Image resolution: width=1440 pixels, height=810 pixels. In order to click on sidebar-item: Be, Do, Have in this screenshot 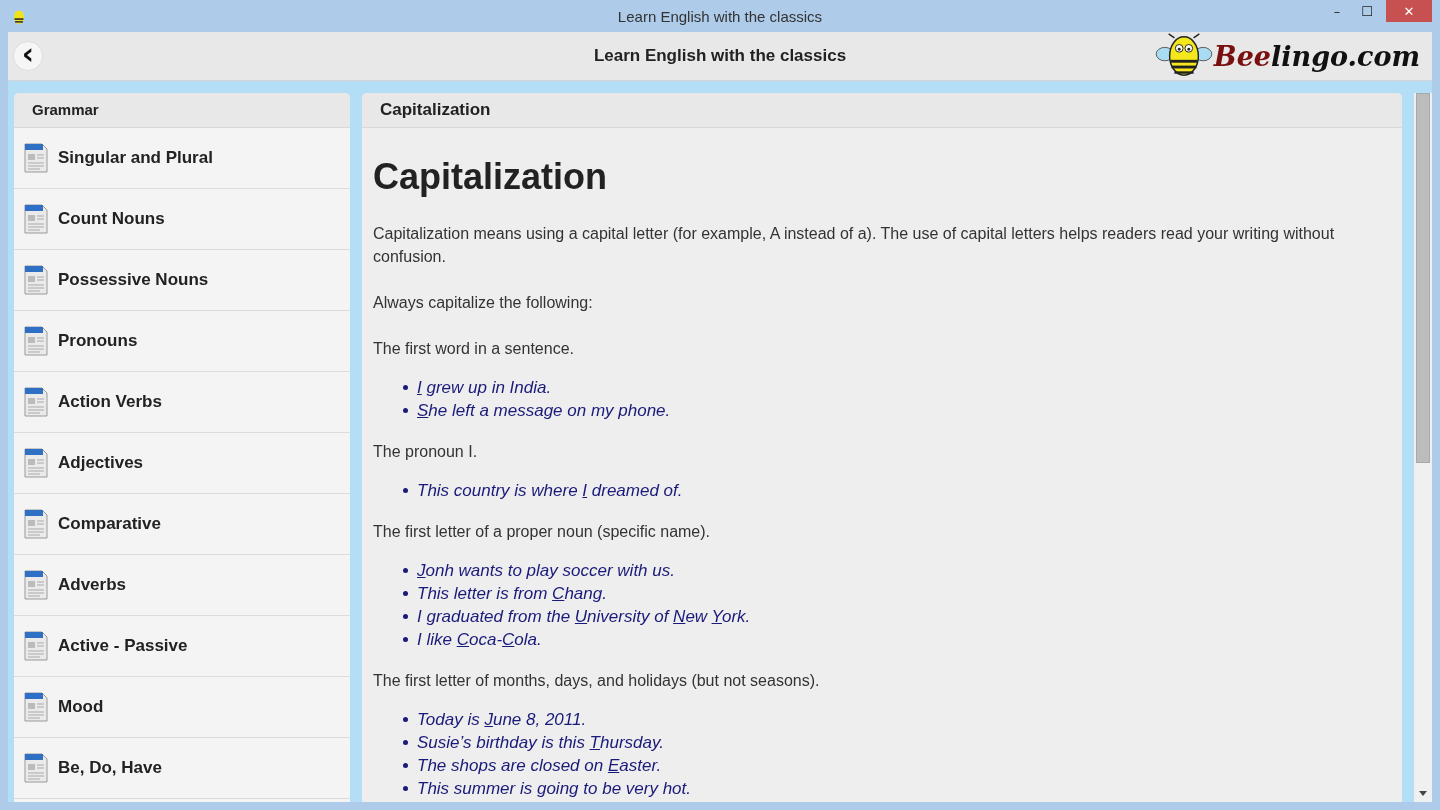, I will do `click(182, 768)`.